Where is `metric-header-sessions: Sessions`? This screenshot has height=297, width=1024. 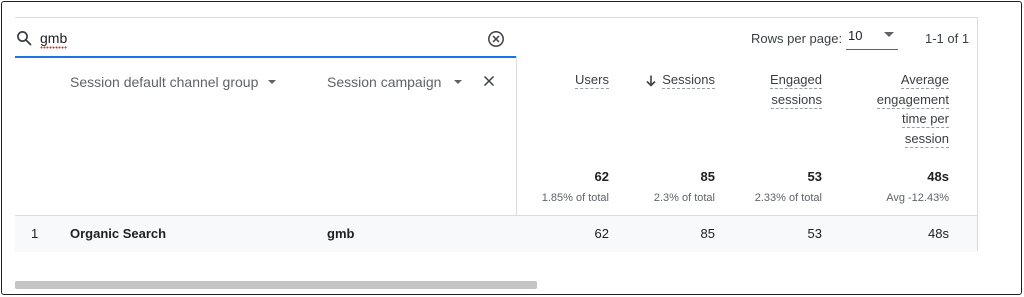 metric-header-sessions: Sessions is located at coordinates (680, 80).